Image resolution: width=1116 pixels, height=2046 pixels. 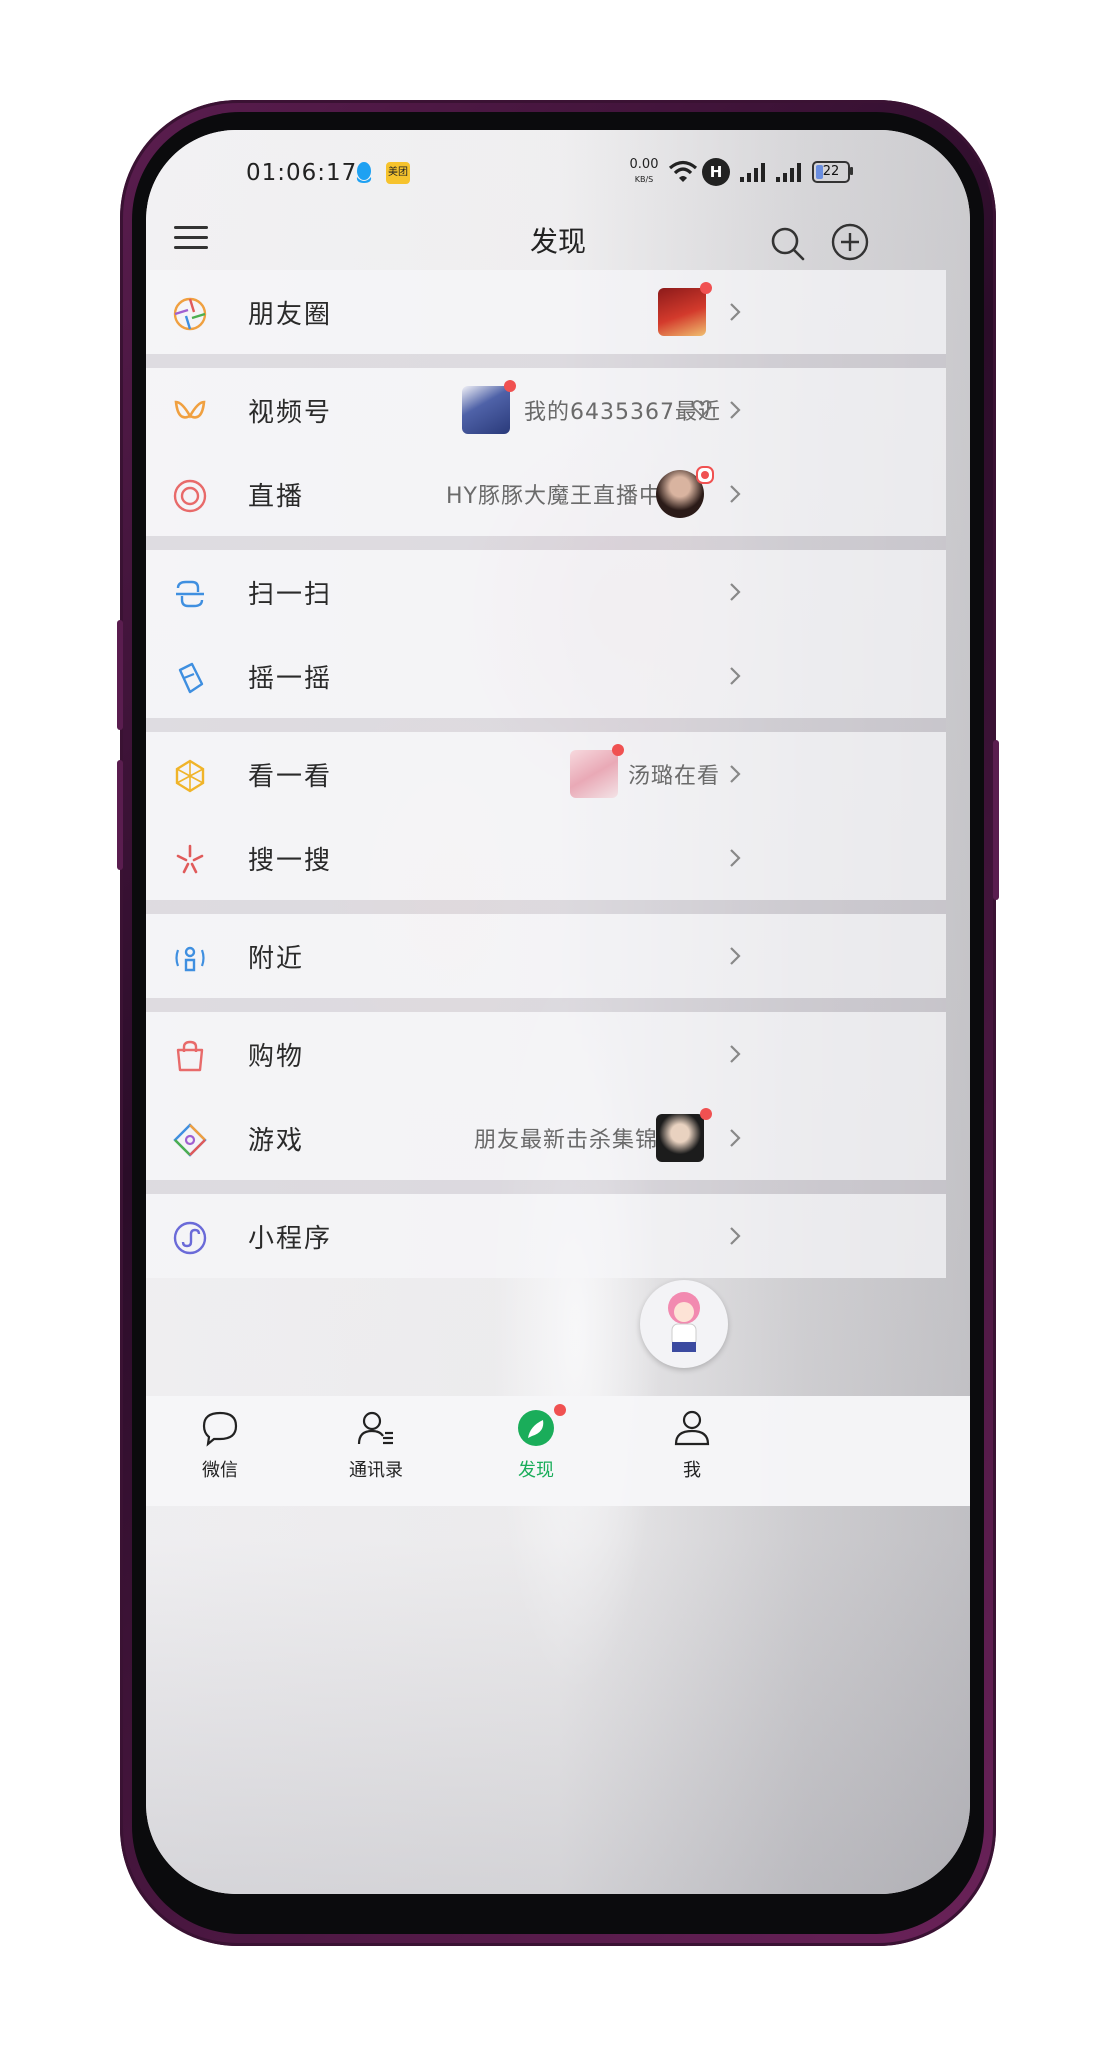 I want to click on tab-me: 我, so click(x=692, y=1447).